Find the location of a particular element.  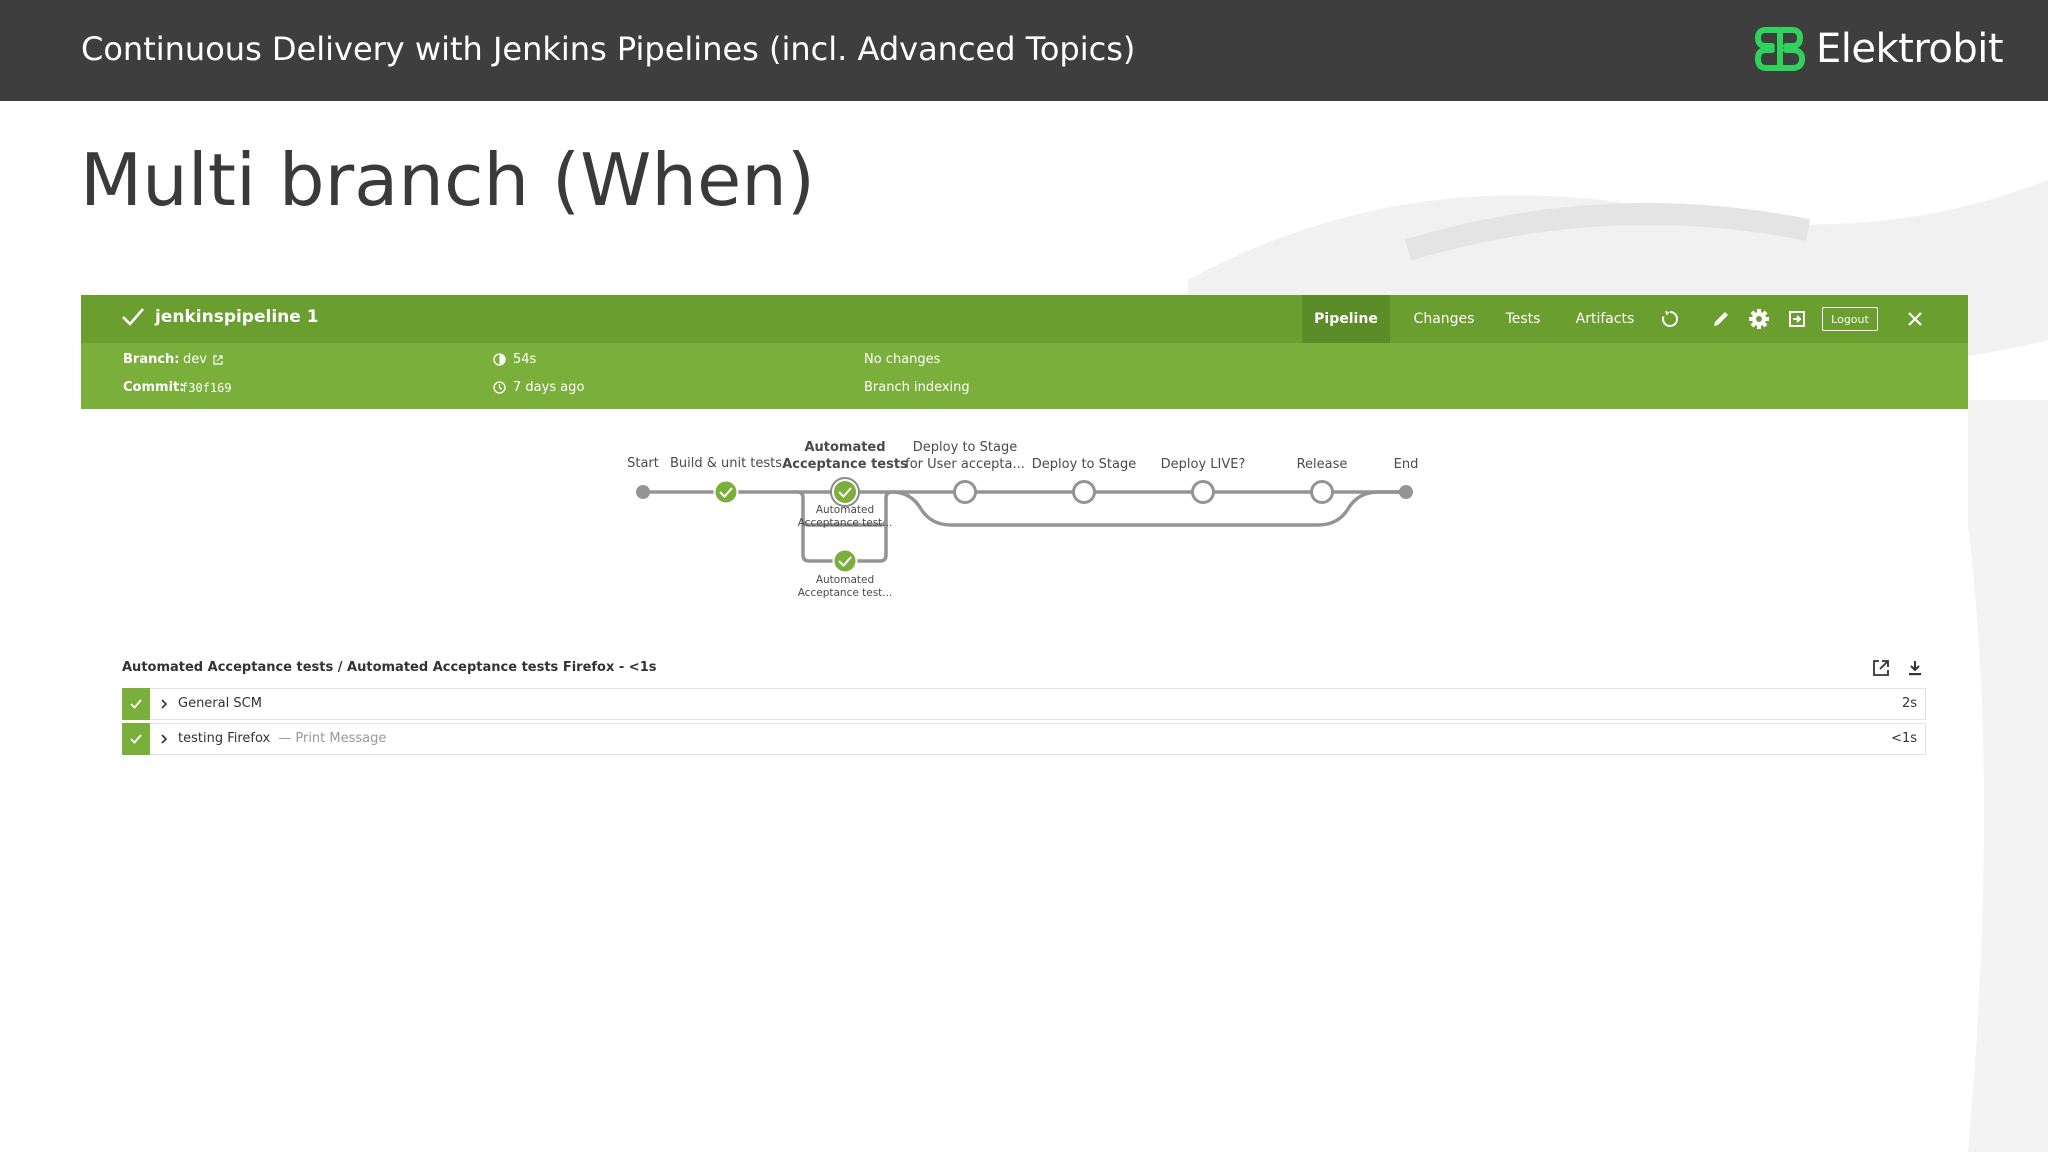

stage-label-start: Start is located at coordinates (643, 463).